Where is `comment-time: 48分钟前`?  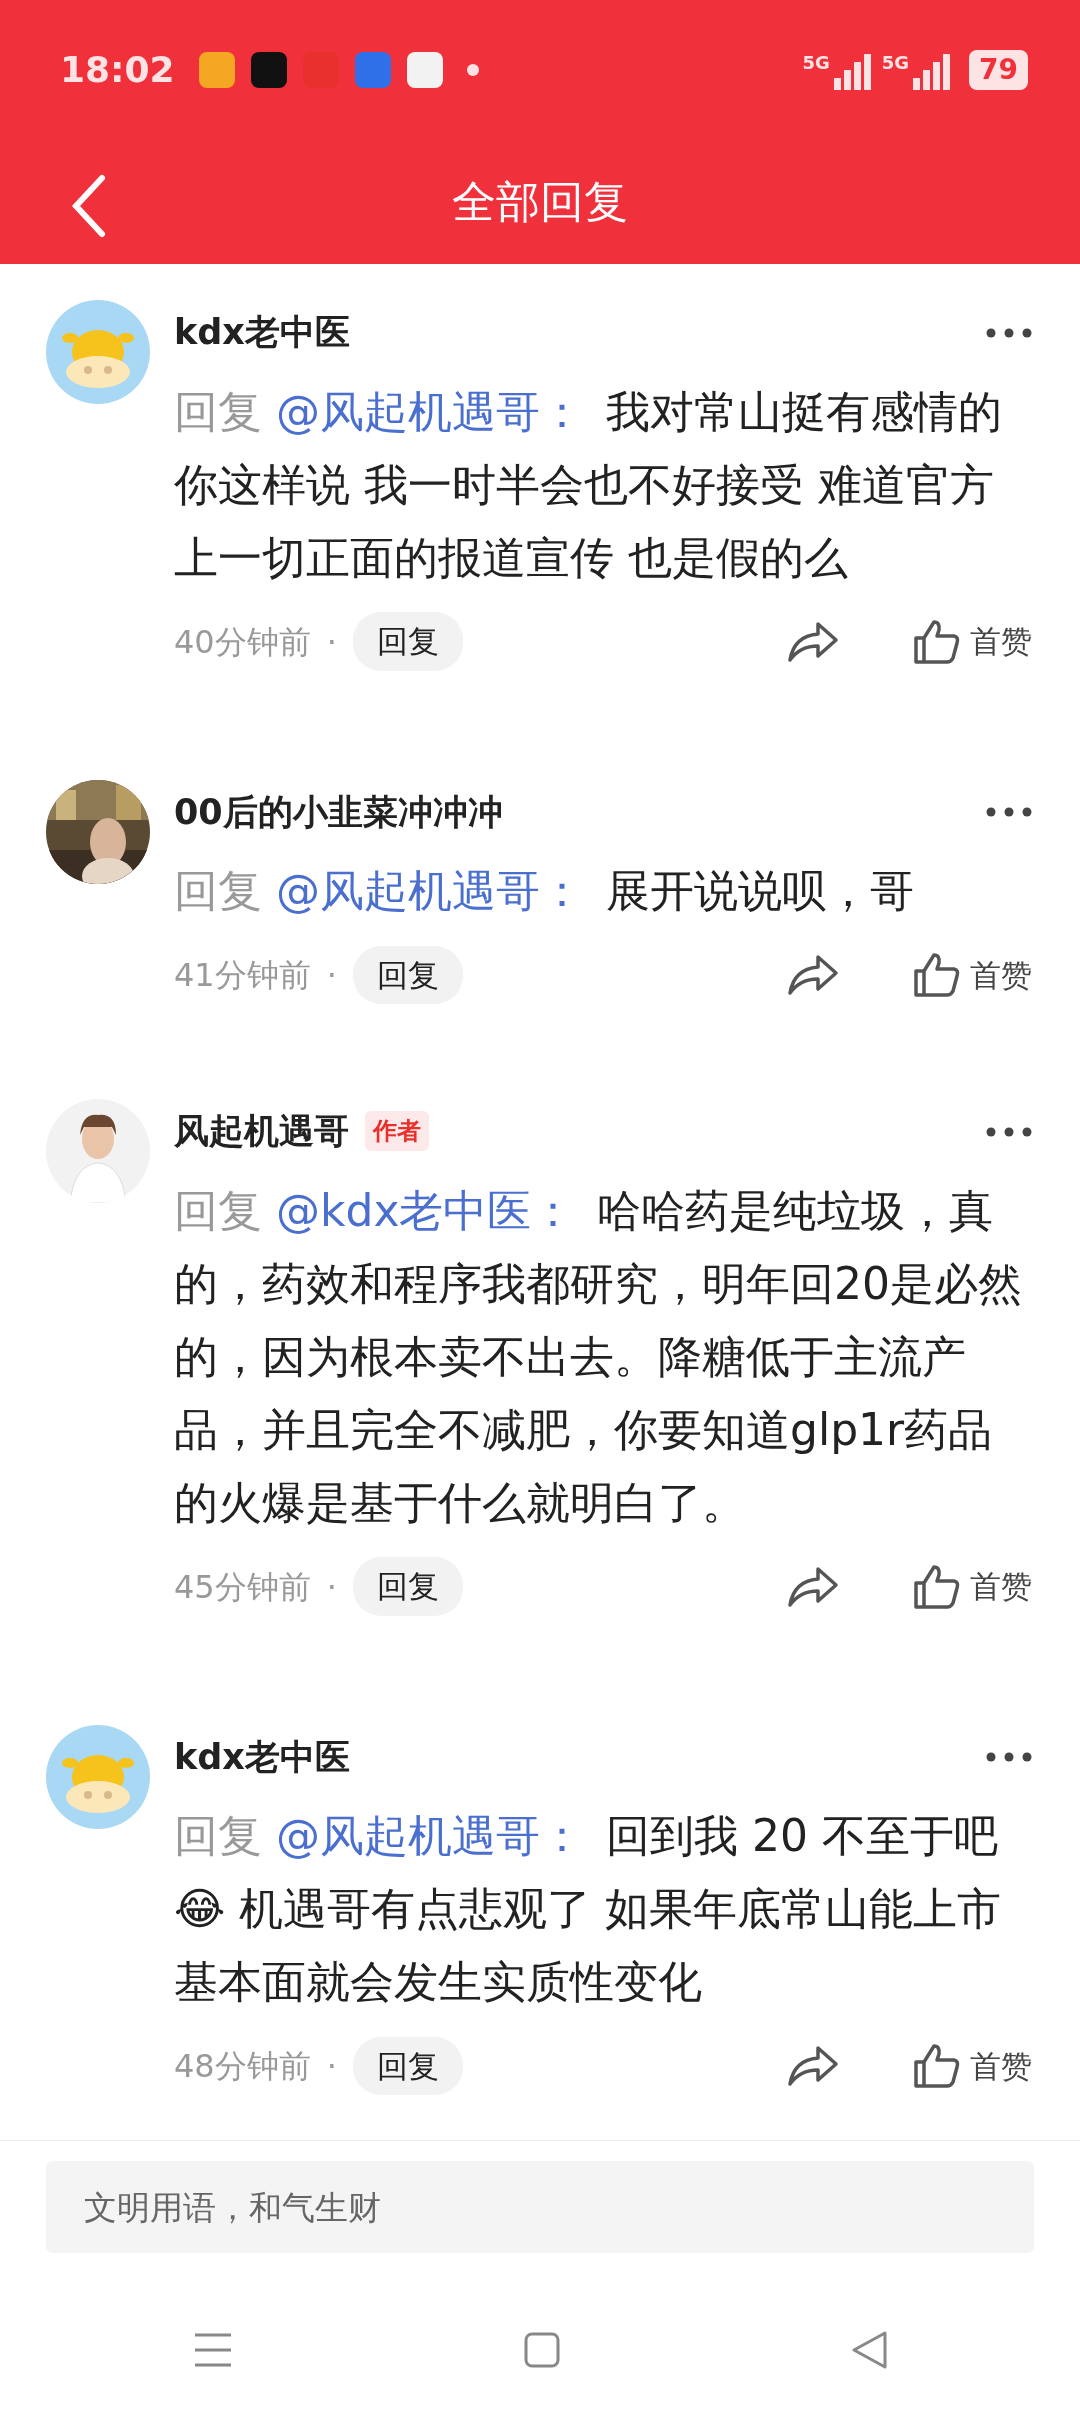
comment-time: 48分钟前 is located at coordinates (242, 2066).